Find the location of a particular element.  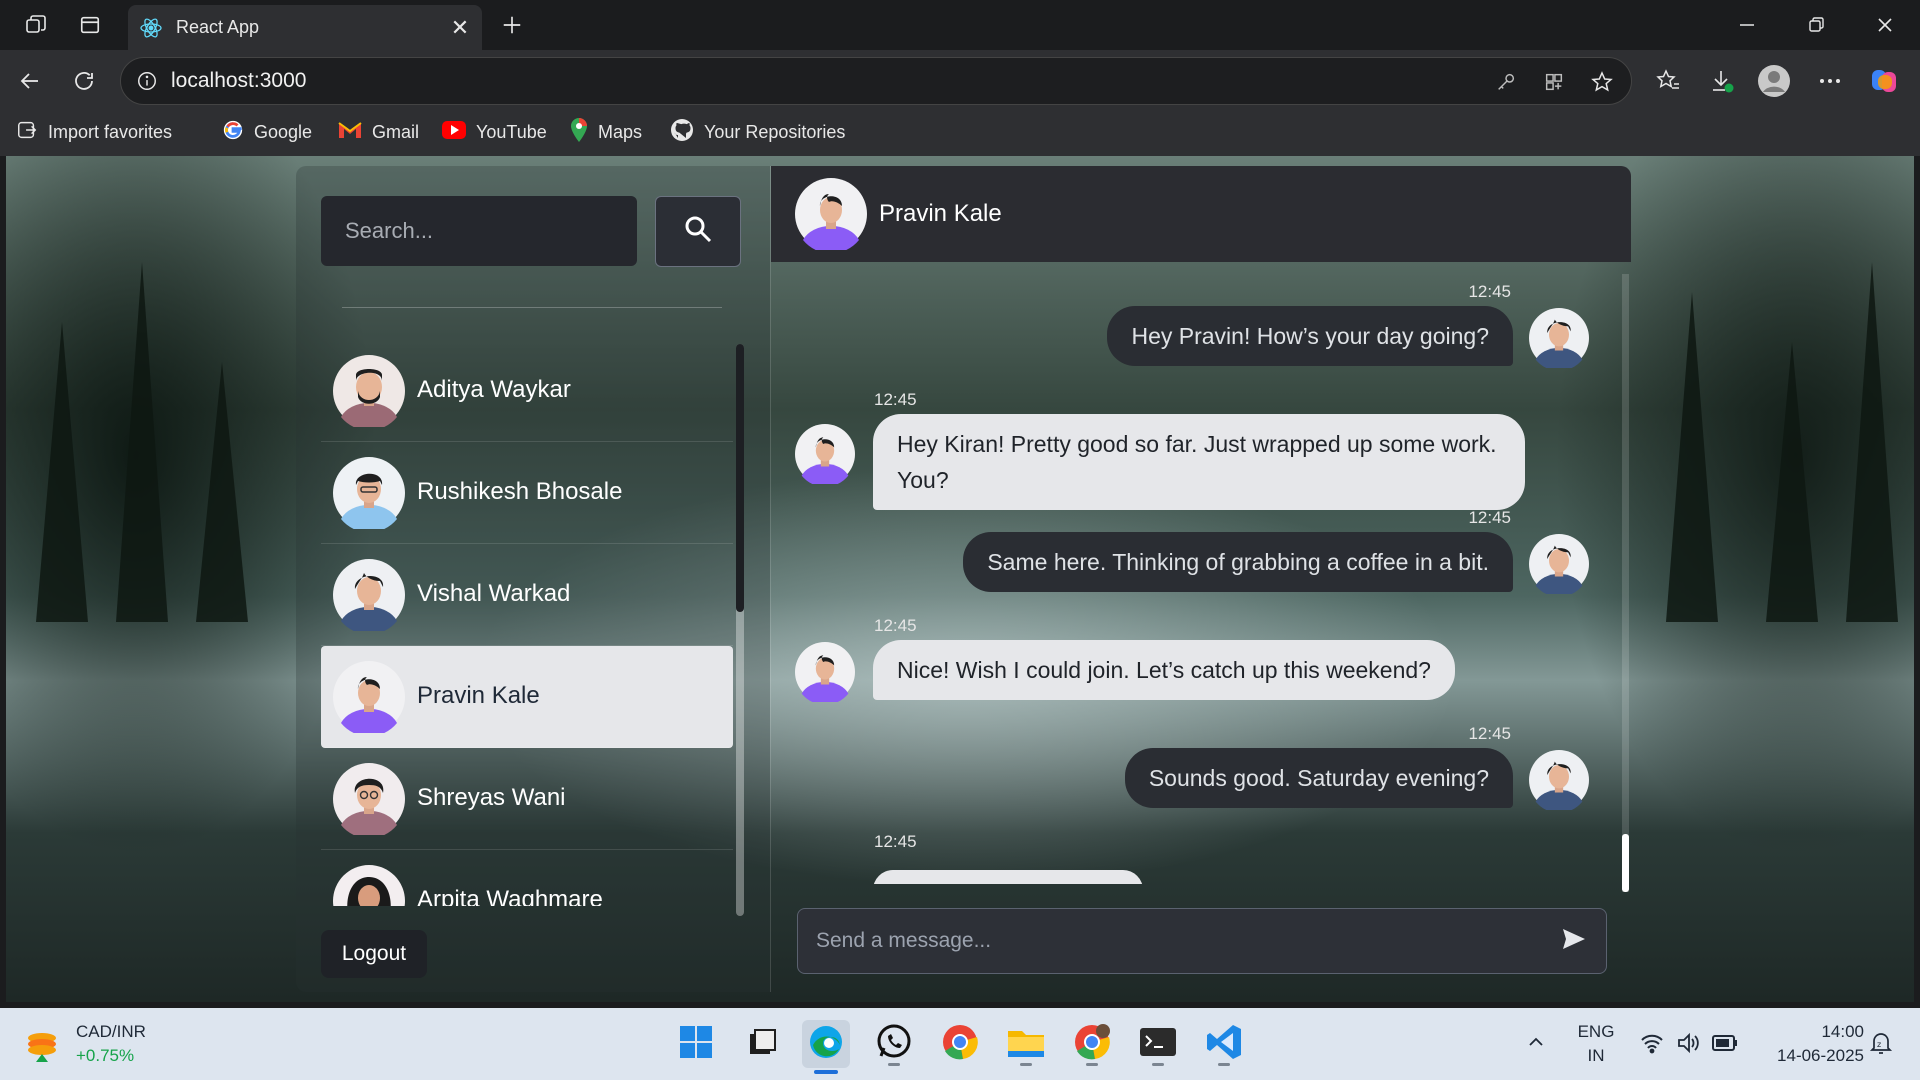

github-icon is located at coordinates (682, 132).